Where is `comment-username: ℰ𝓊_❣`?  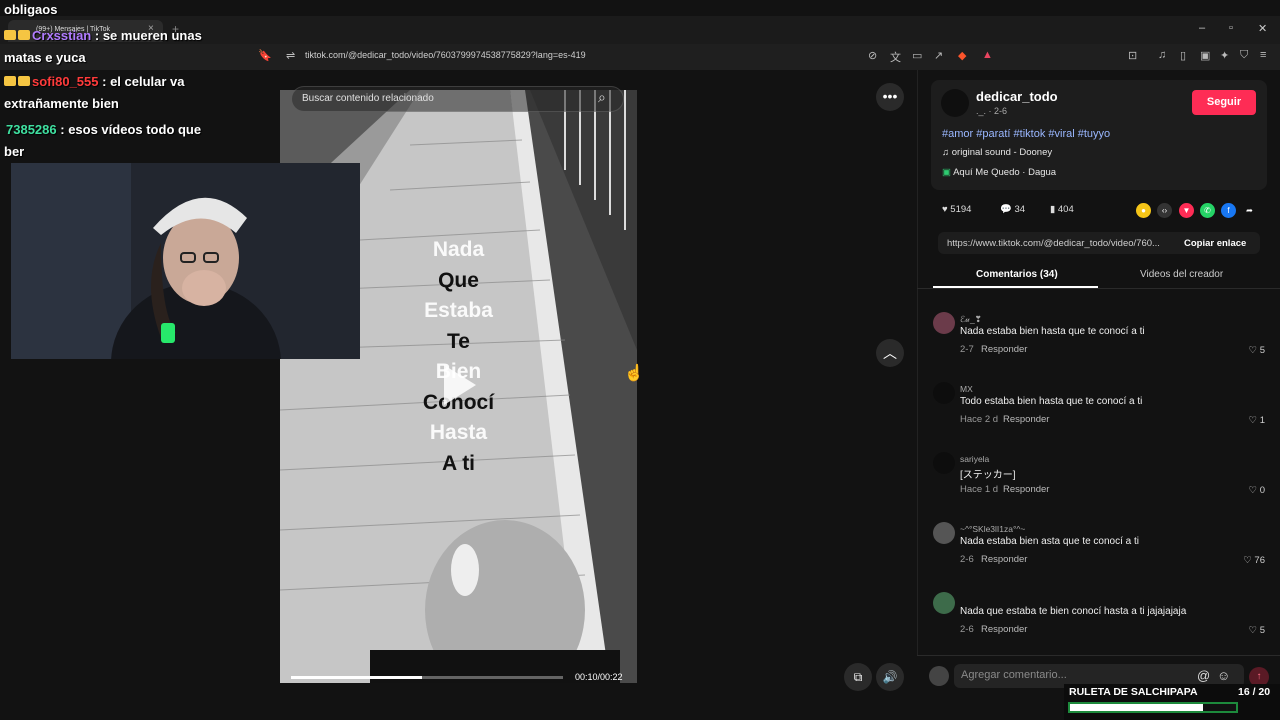 comment-username: ℰ𝓊_❣ is located at coordinates (971, 319).